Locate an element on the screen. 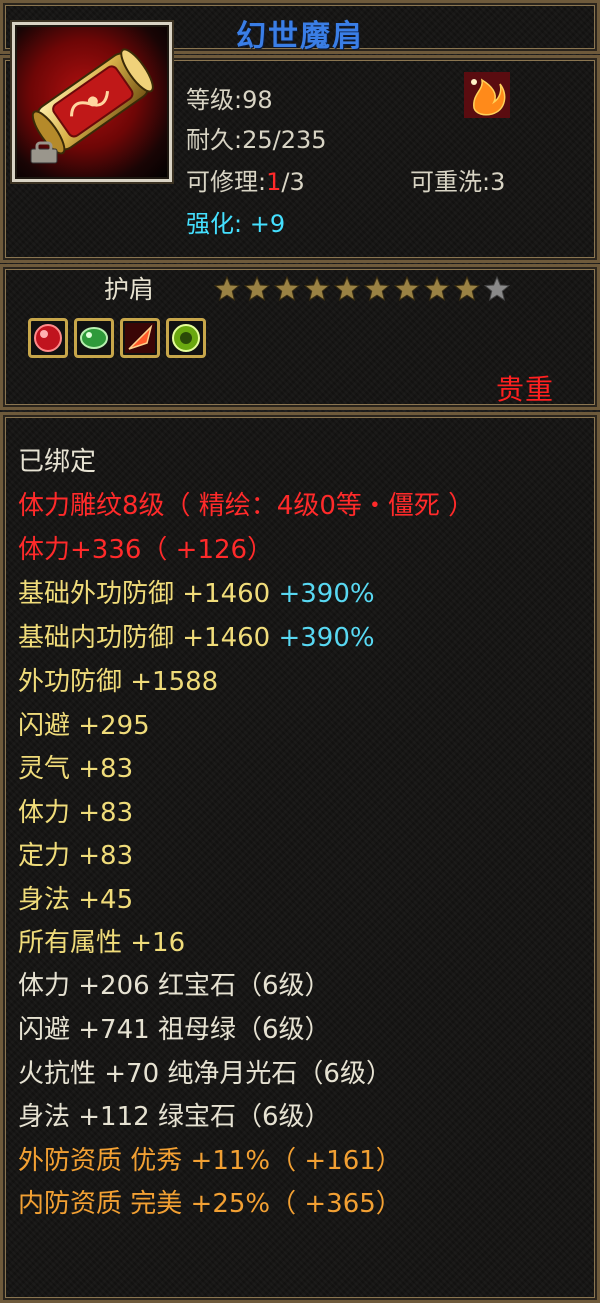 This screenshot has width=600, height=1303. gem-line-1: 体力 +206 红宝石（6级） is located at coordinates (174, 986).